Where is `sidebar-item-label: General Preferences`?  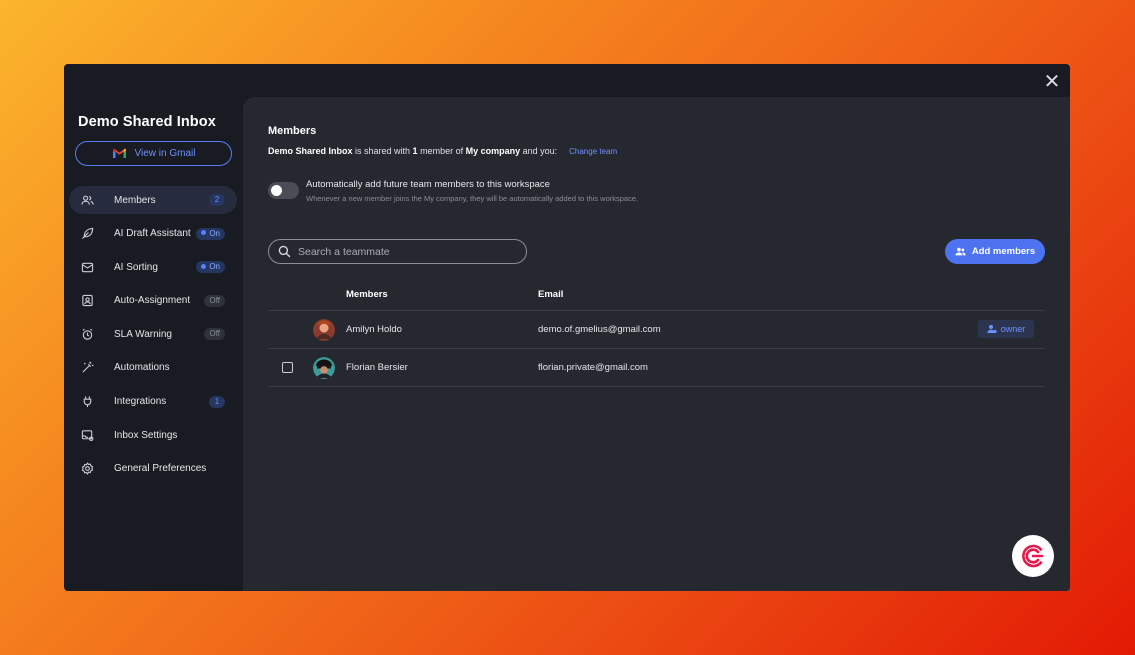 sidebar-item-label: General Preferences is located at coordinates (160, 469).